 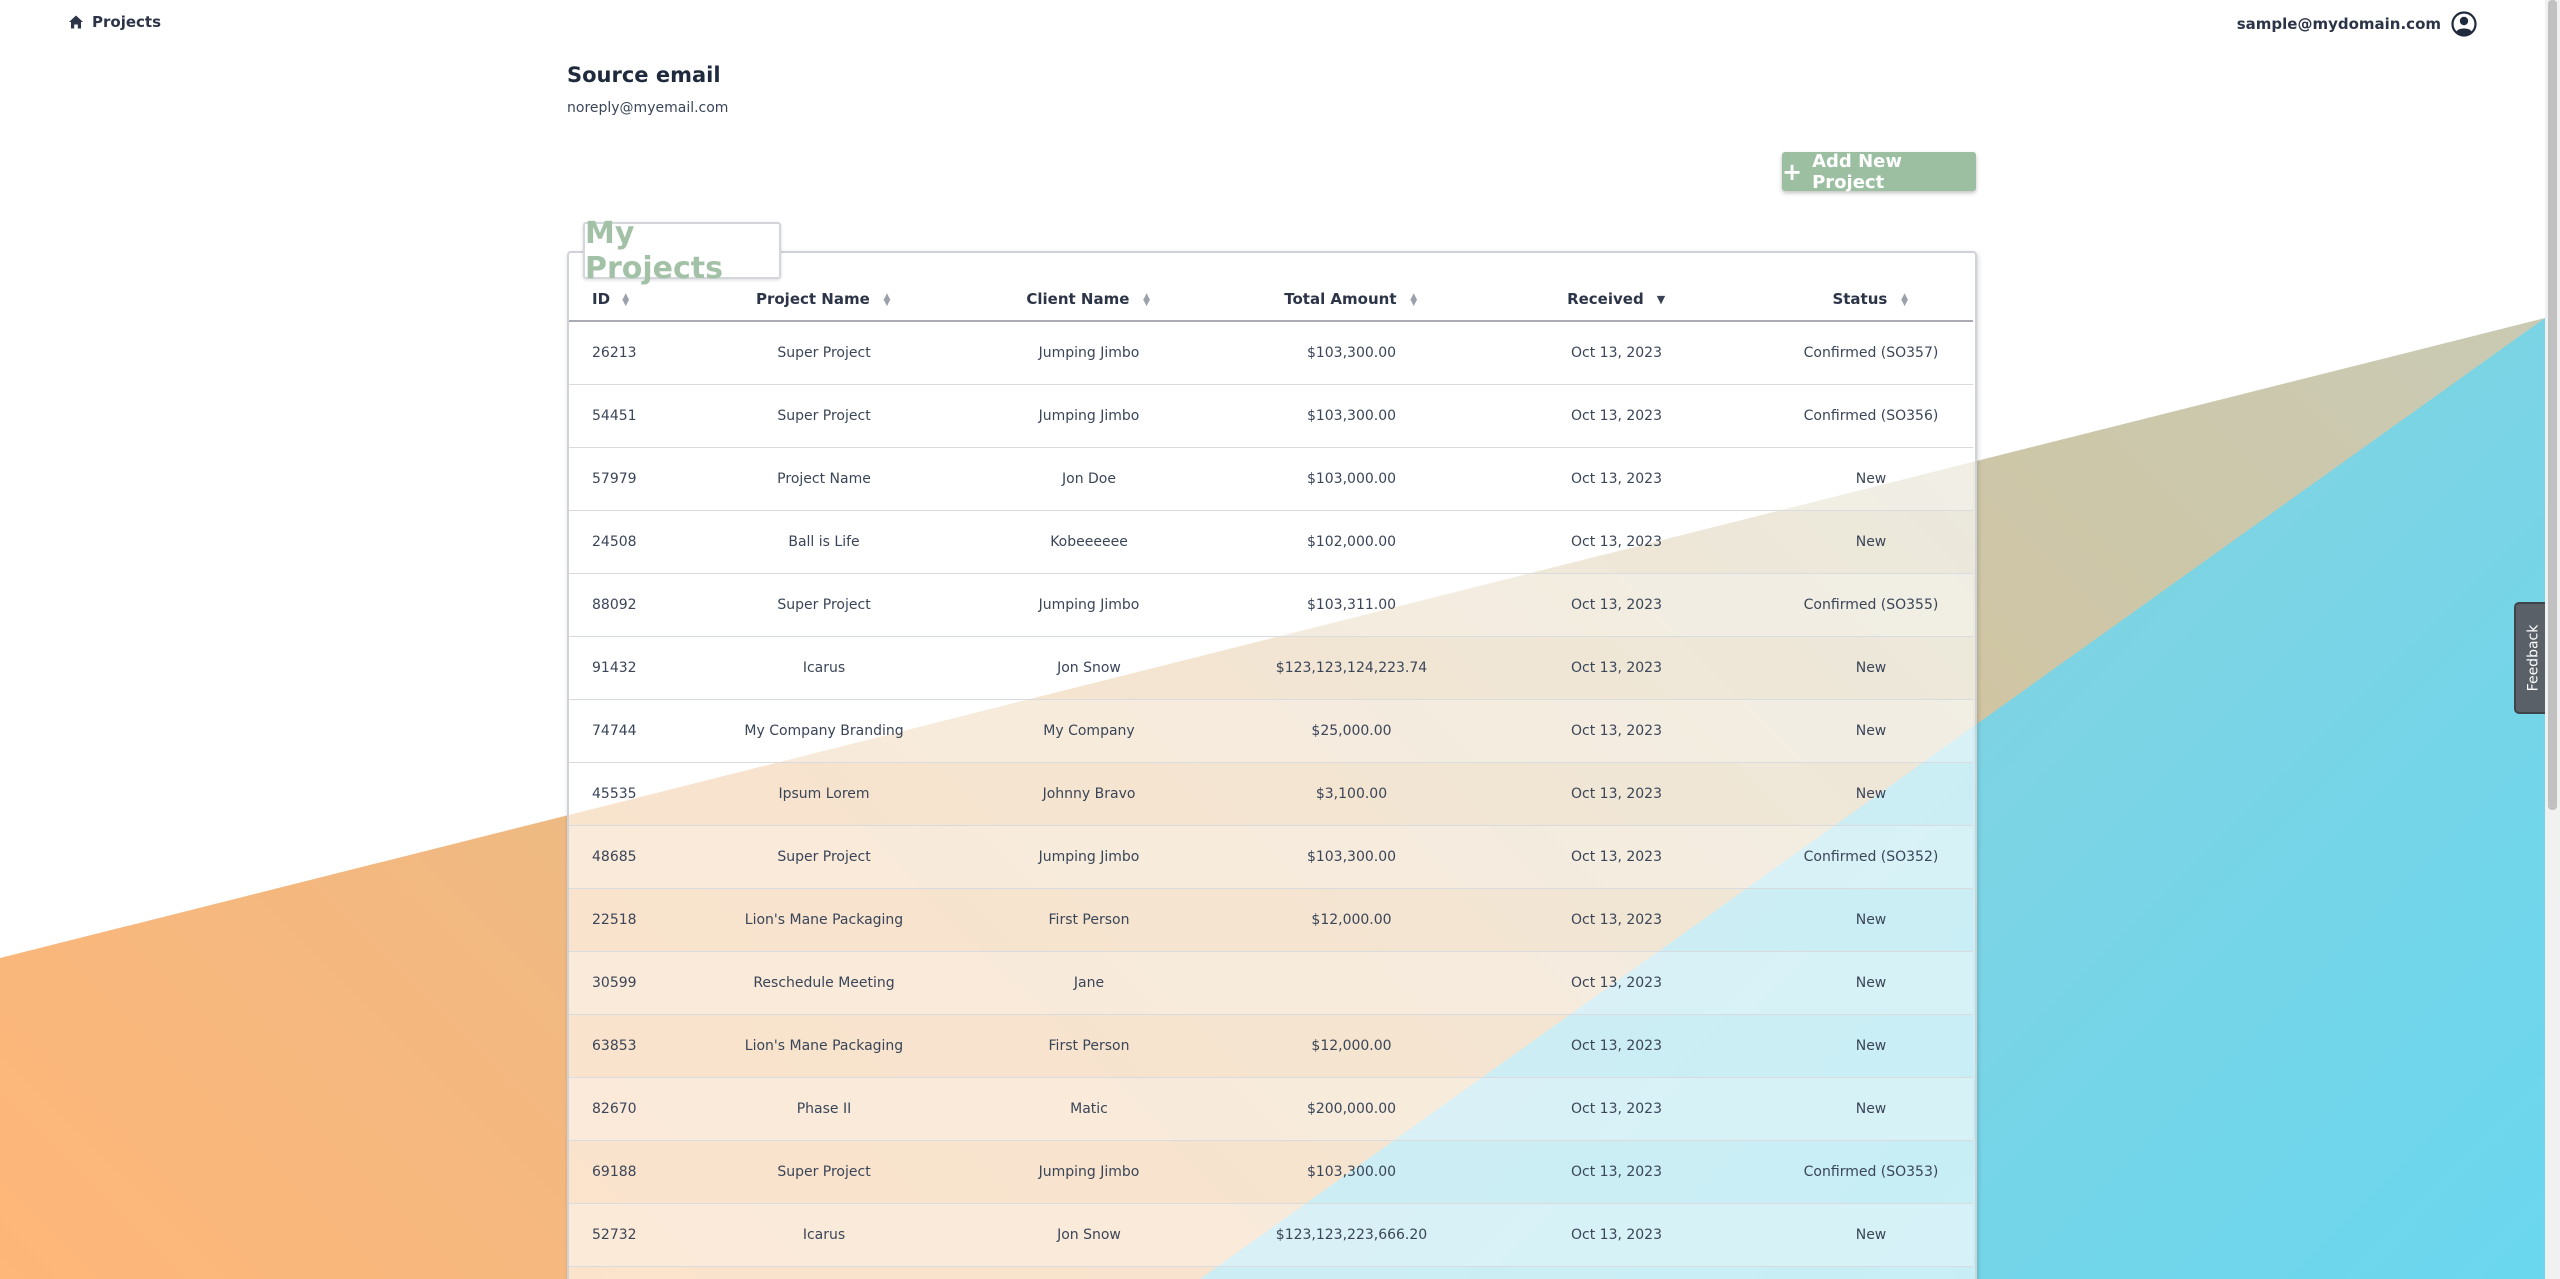 What do you see at coordinates (1351, 542) in the screenshot?
I see `cell-total-amount: $102,000.00` at bounding box center [1351, 542].